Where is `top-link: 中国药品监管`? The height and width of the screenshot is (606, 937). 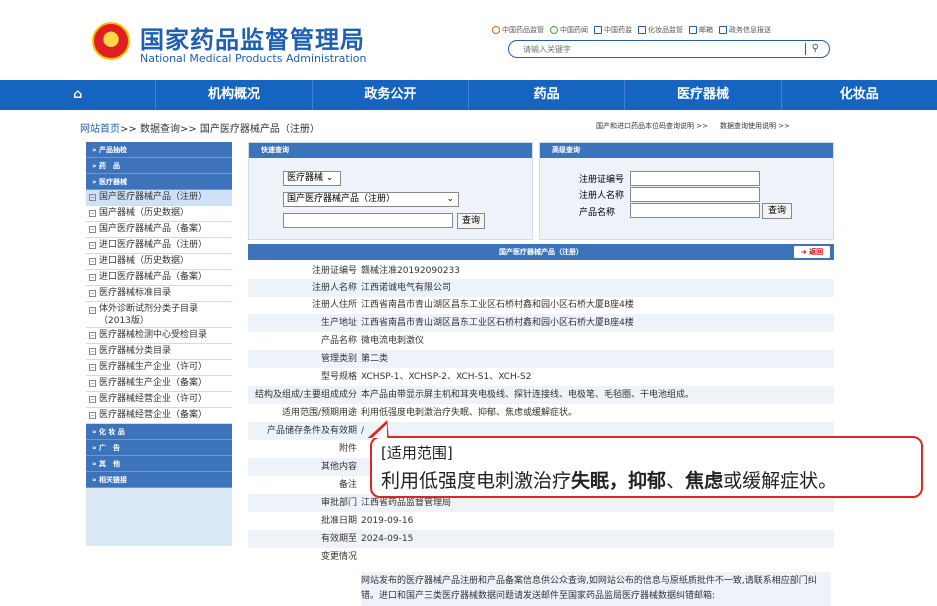 top-link: 中国药品监管 is located at coordinates (518, 30).